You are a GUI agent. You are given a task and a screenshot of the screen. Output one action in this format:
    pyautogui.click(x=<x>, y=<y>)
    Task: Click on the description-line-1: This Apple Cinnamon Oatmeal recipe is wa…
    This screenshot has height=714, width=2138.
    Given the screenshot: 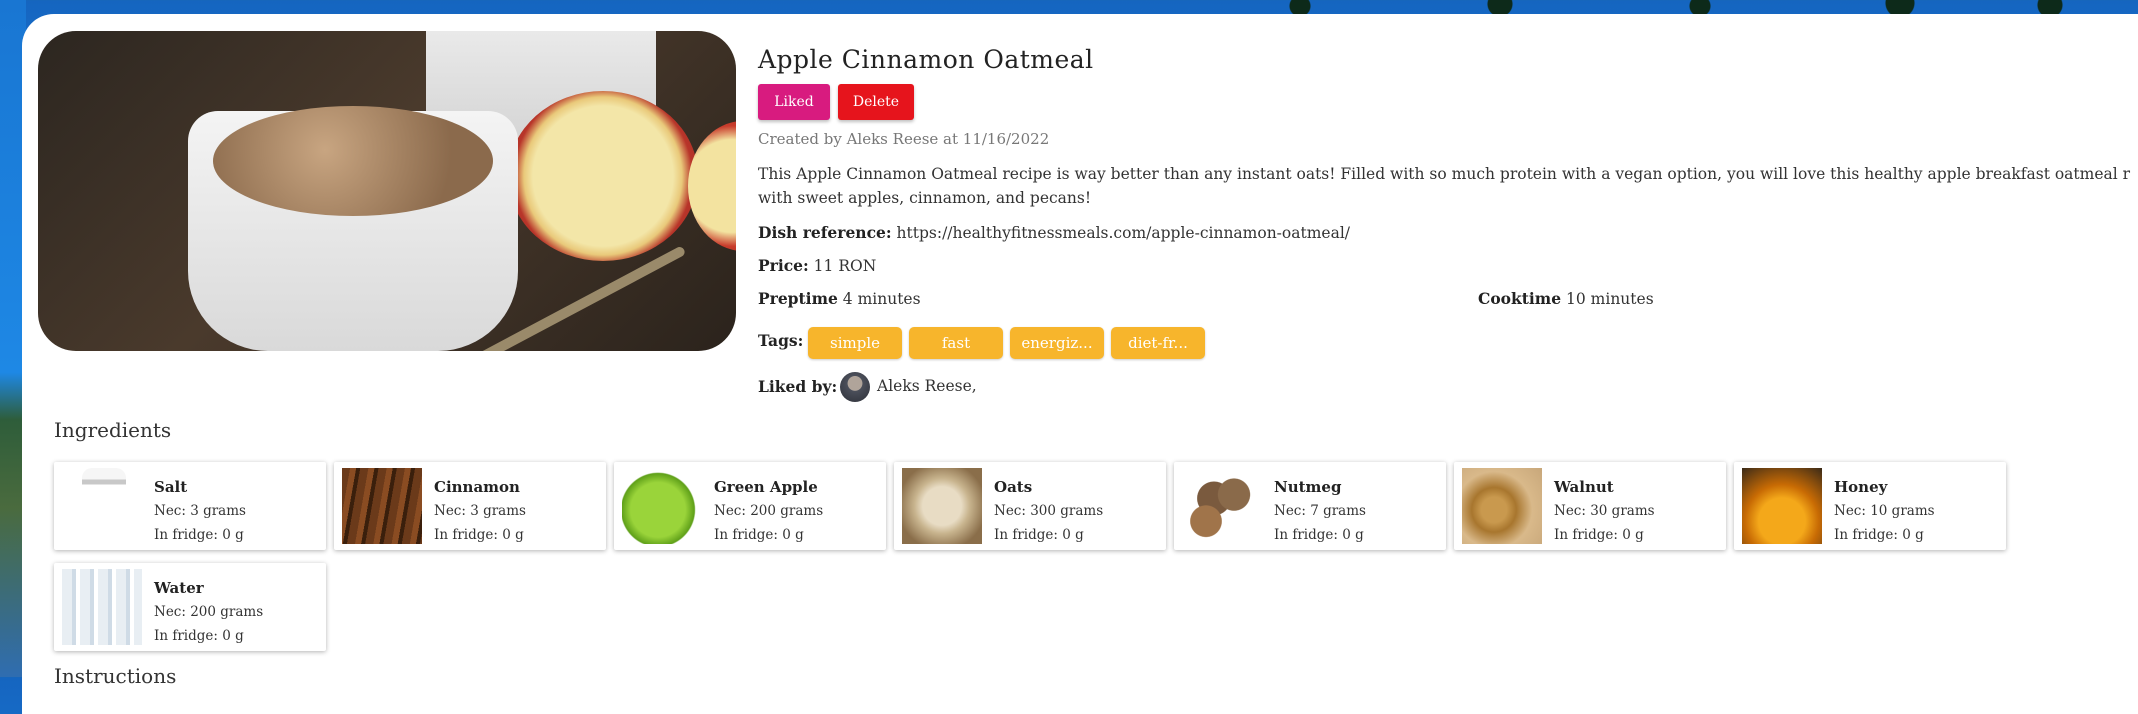 What is the action you would take?
    pyautogui.click(x=1444, y=174)
    